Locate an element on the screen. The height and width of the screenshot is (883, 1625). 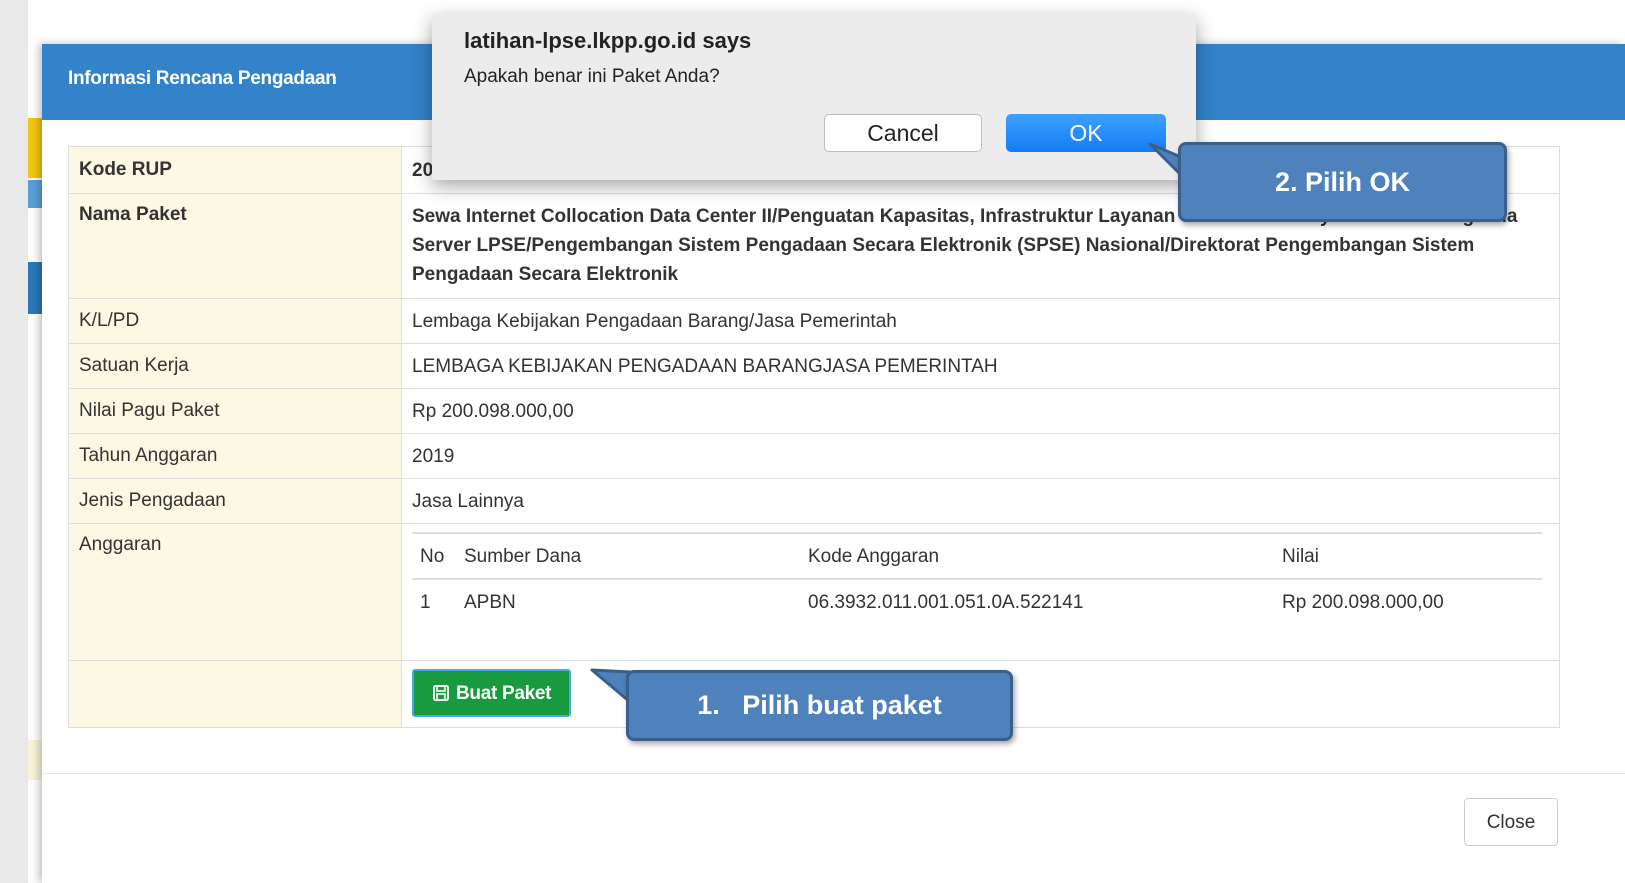
row-nilai-pagu: Nilai Pagu Paket Rp 200.098.000,00 is located at coordinates (814, 411).